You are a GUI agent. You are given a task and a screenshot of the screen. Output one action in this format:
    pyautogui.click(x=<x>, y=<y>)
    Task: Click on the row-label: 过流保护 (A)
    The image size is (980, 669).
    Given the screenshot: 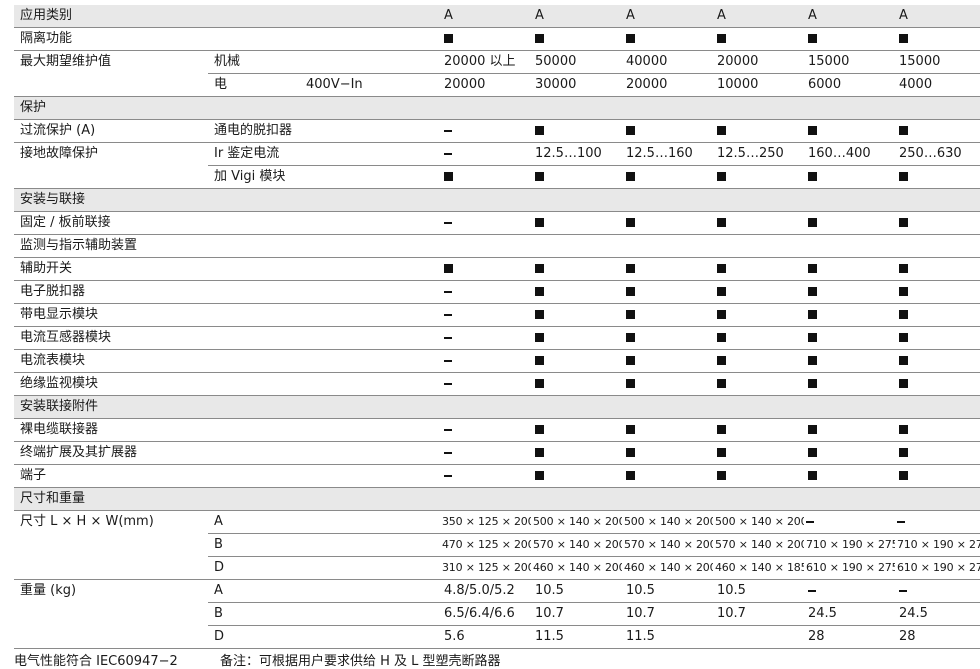 What is the action you would take?
    pyautogui.click(x=111, y=131)
    